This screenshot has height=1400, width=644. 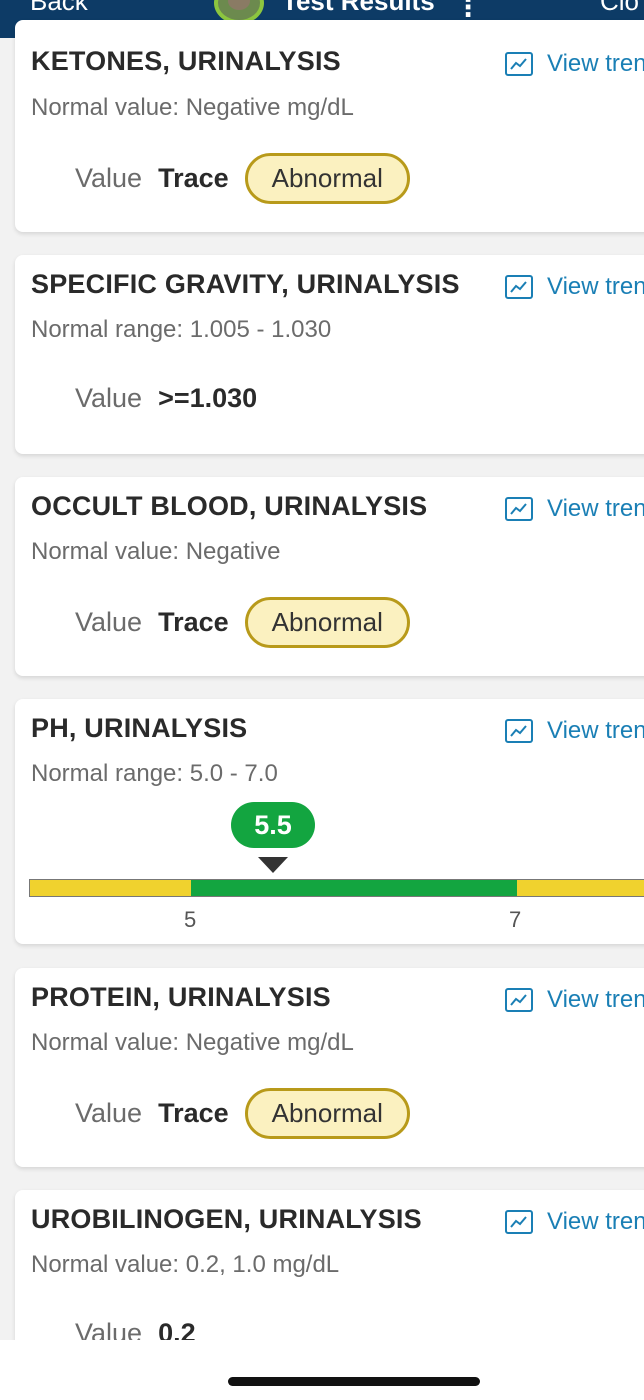 I want to click on result-name: UROBILINOGEN, URINALYSIS, so click(x=226, y=1219).